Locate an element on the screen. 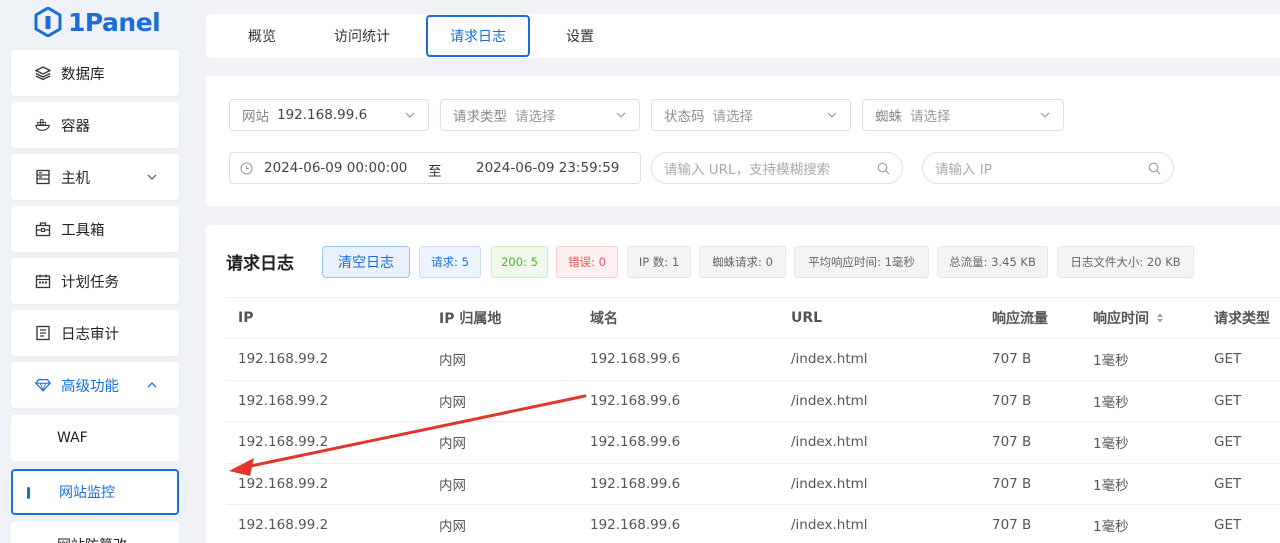  site-select-value: 192.168.99.6 is located at coordinates (322, 115).